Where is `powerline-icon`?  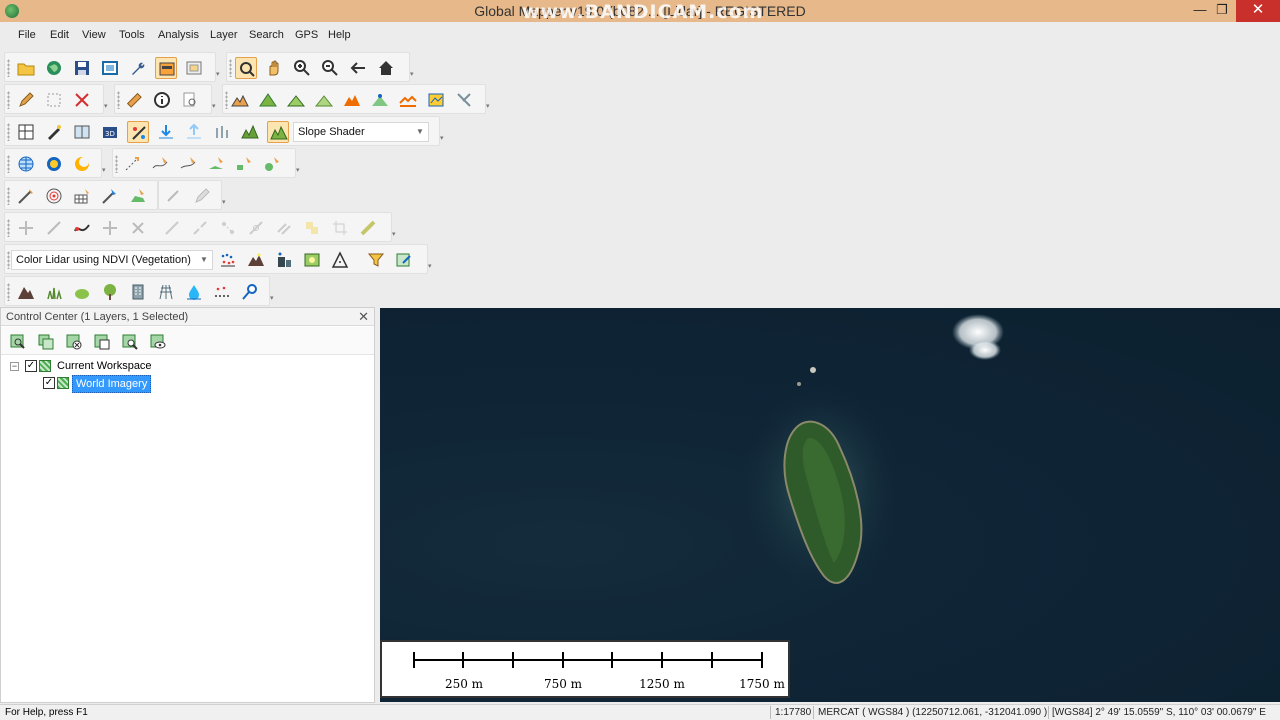 powerline-icon is located at coordinates (166, 292).